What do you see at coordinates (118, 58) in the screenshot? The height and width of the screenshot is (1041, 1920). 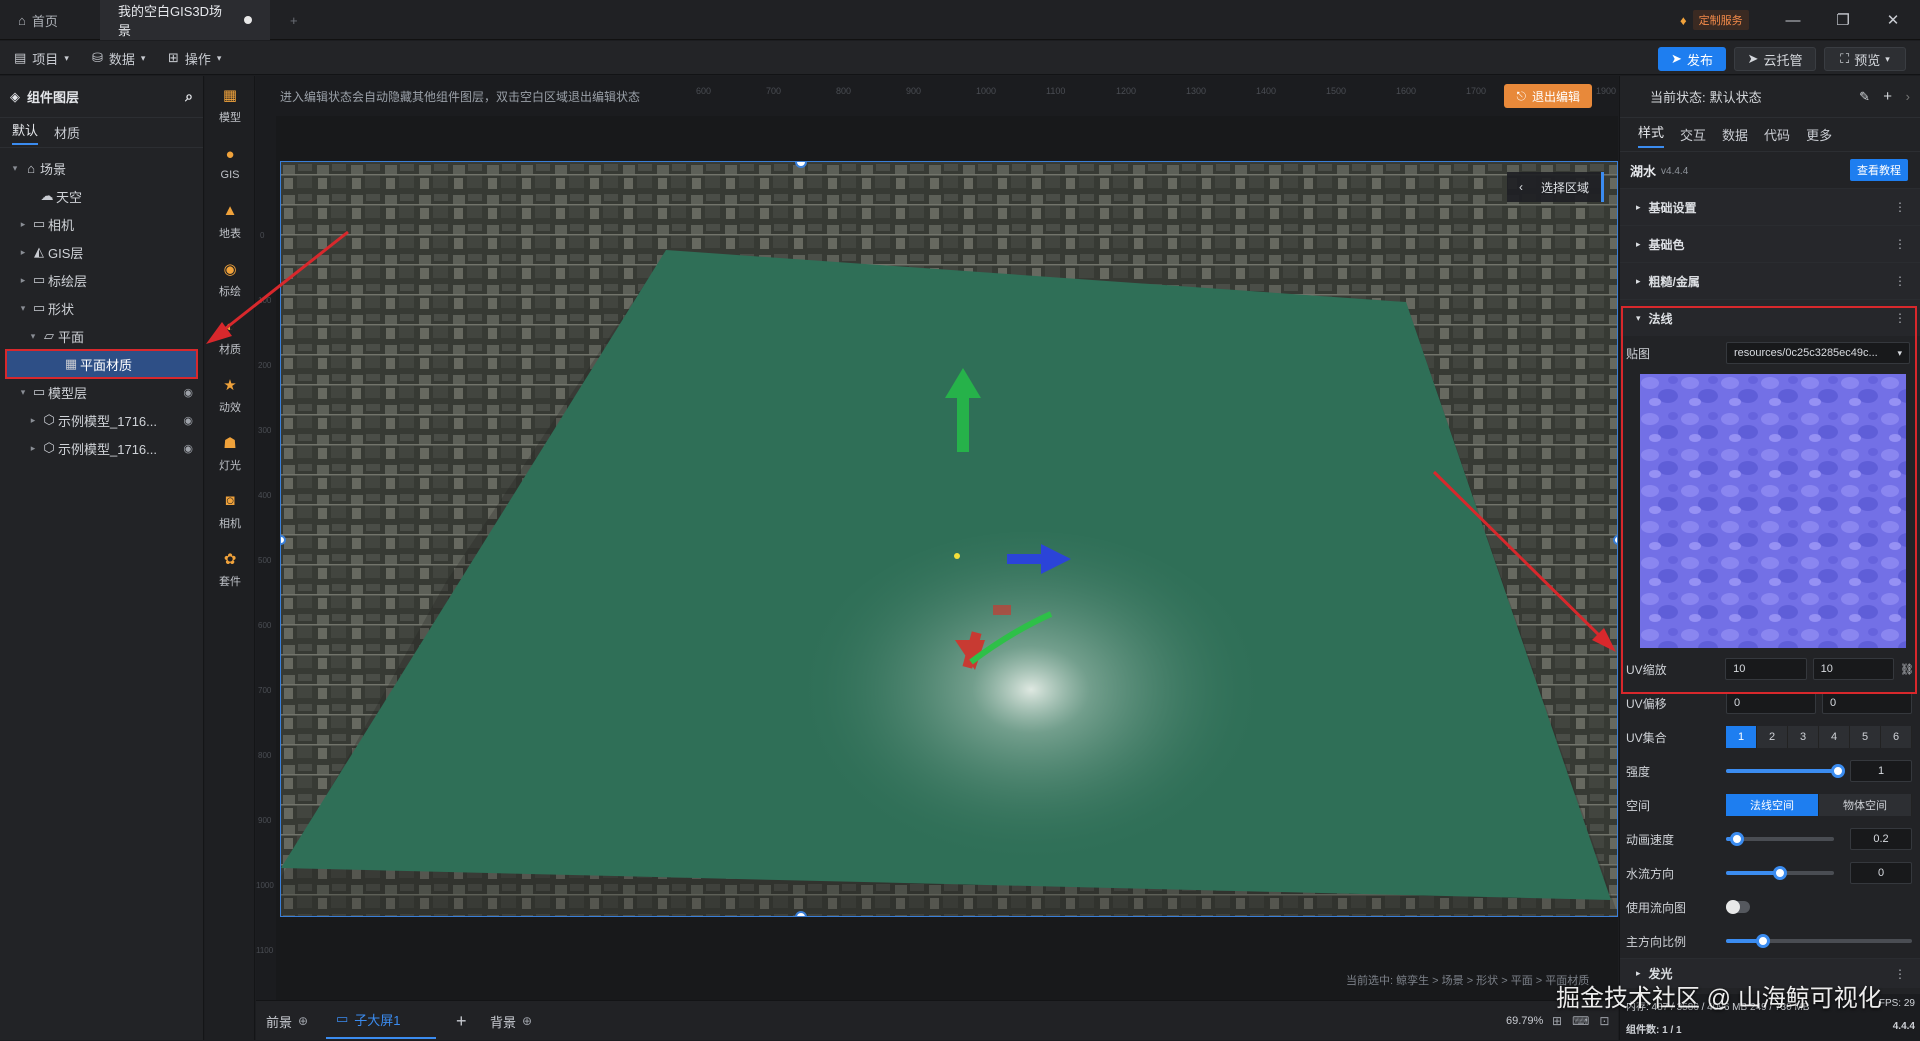 I see `menu-data: ⛁ 数据 ▾` at bounding box center [118, 58].